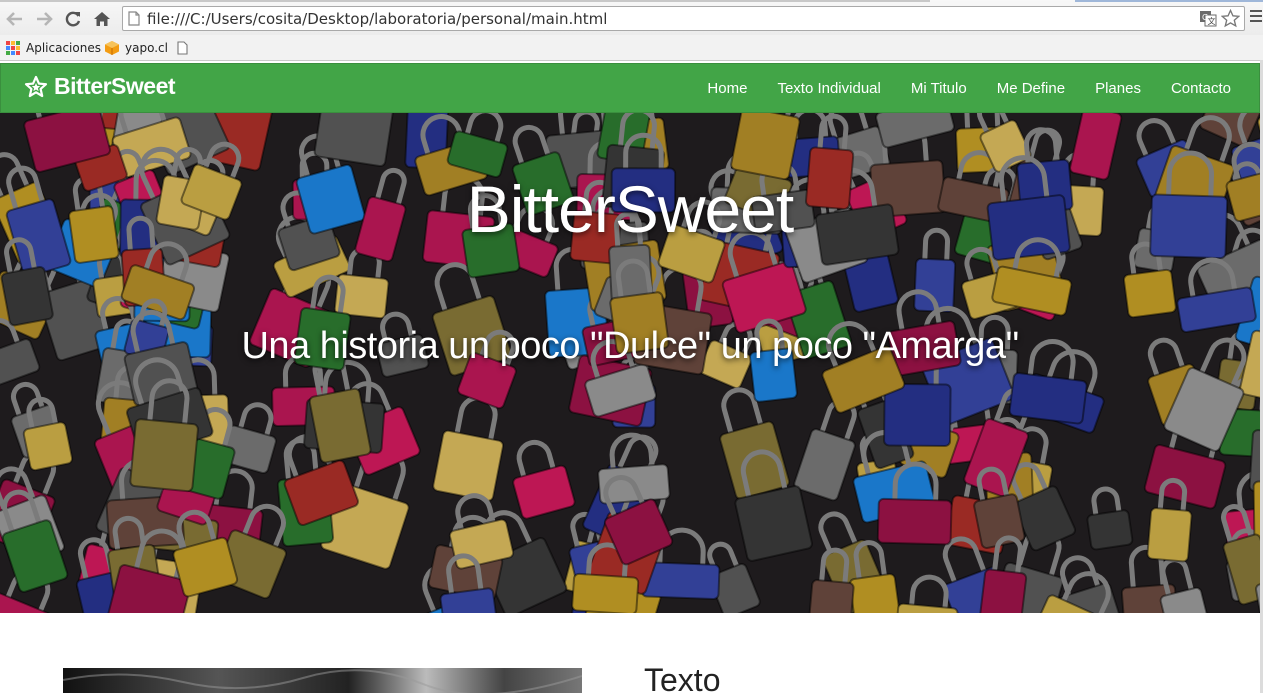  Describe the element at coordinates (1230, 18) in the screenshot. I see `bookmark-star-icon` at that location.